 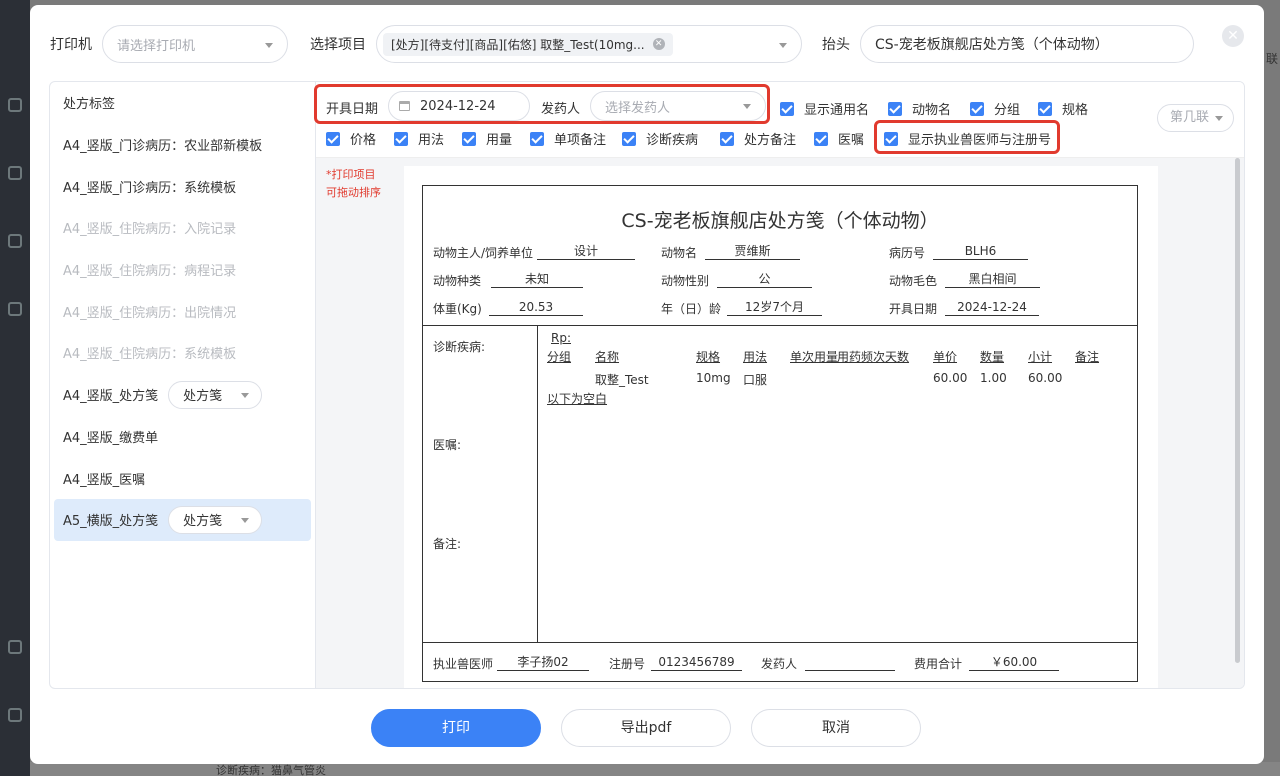 What do you see at coordinates (646, 728) in the screenshot?
I see `export-pdf-button: 导出pdf` at bounding box center [646, 728].